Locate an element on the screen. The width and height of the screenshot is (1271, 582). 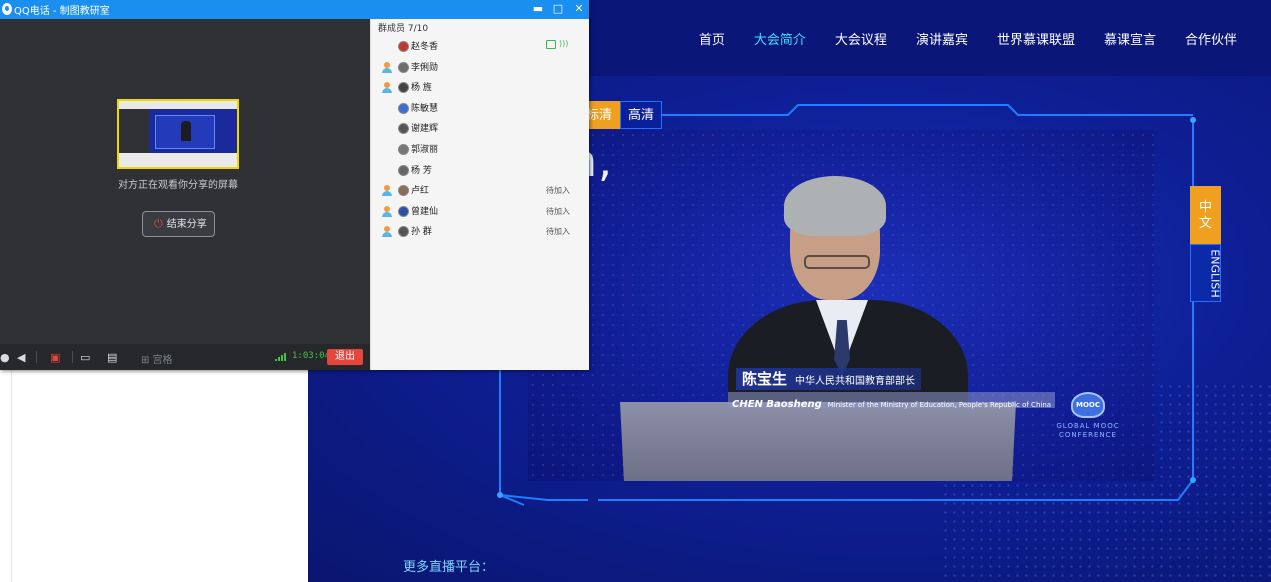
speaker-icon: ◀ is located at coordinates (21, 357).